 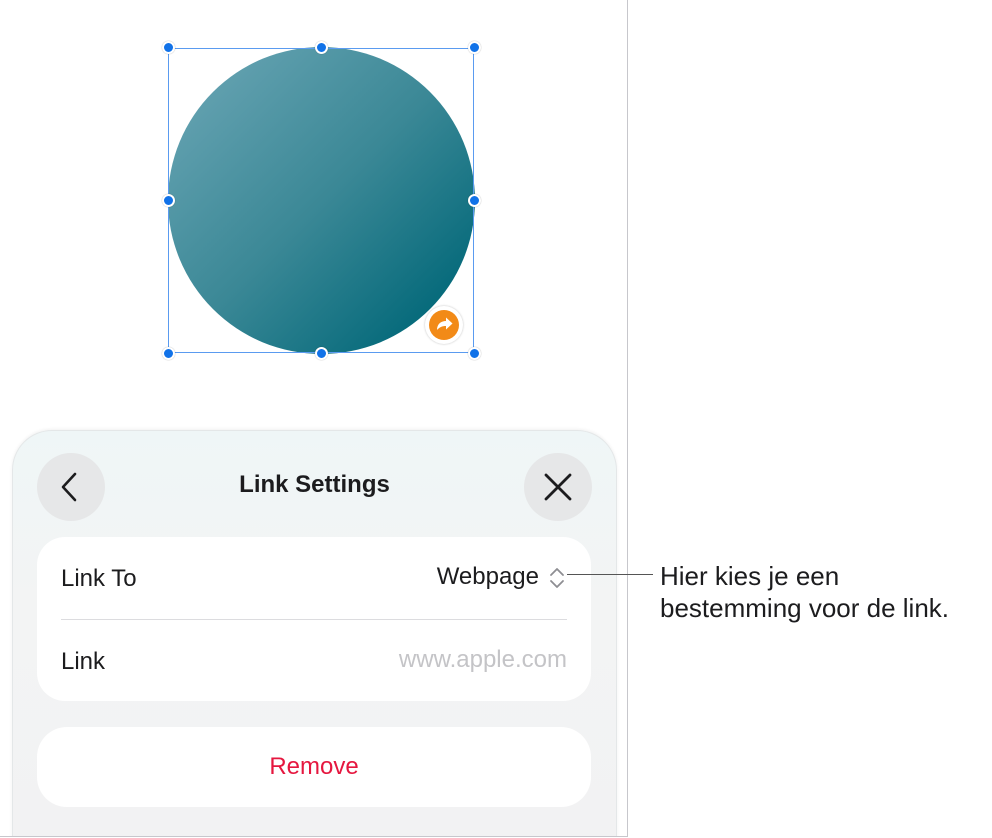 What do you see at coordinates (321, 47) in the screenshot?
I see `resize-handle-top` at bounding box center [321, 47].